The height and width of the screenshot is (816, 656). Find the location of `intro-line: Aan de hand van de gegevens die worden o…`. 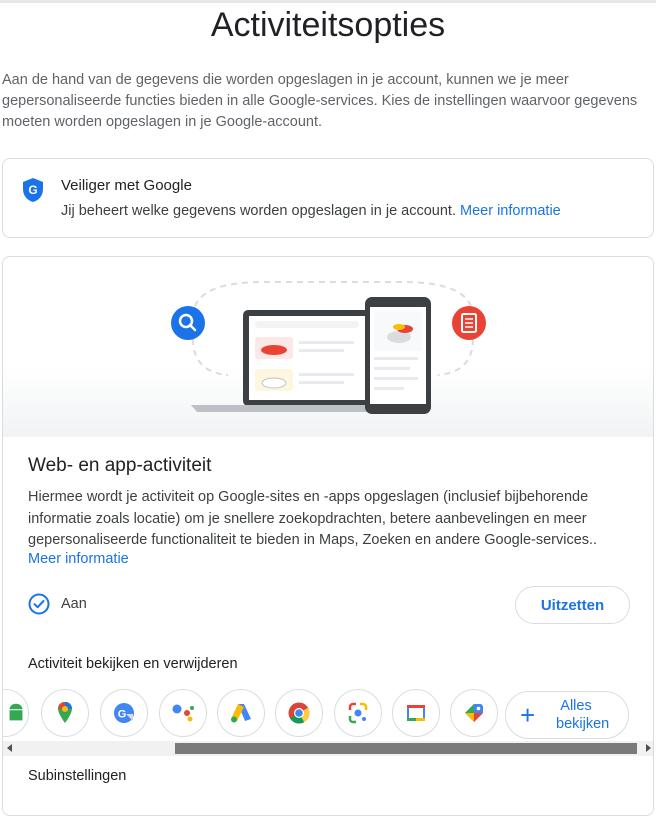

intro-line: Aan de hand van de gegevens die worden o… is located at coordinates (285, 80).